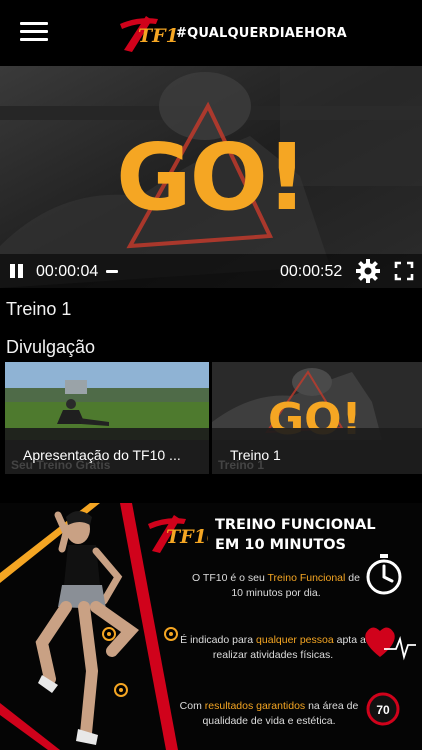 The height and width of the screenshot is (750, 422). I want to click on hamburger-menu-icon, so click(34, 32).